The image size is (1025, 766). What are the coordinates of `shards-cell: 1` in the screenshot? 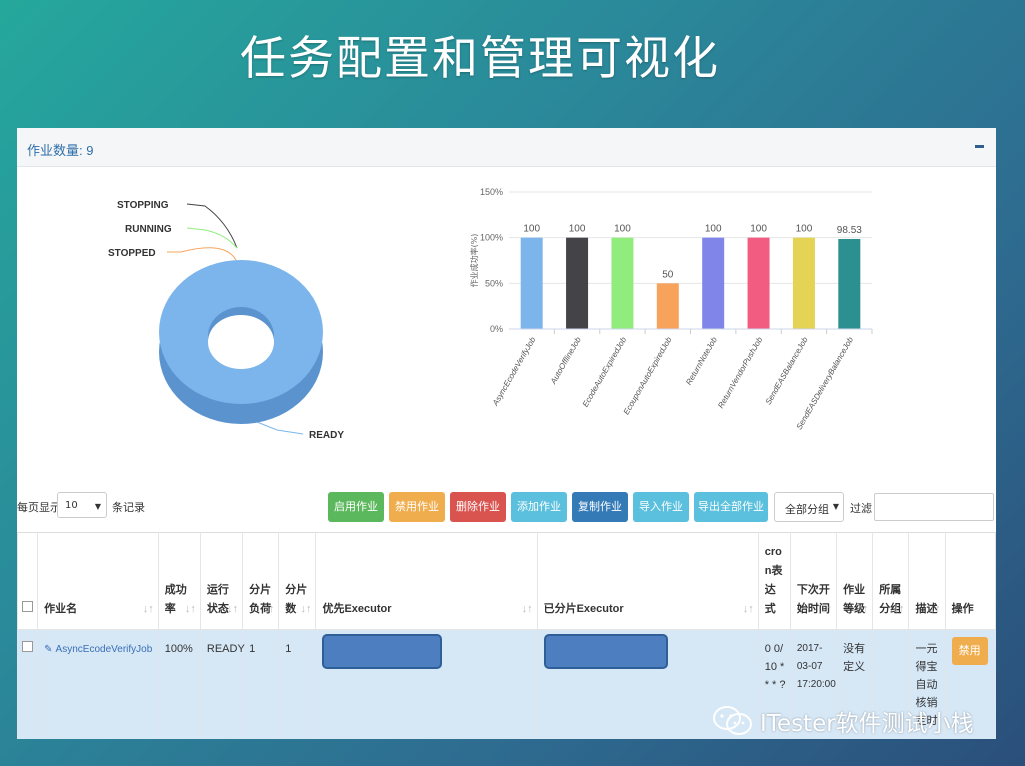 It's located at (297, 684).